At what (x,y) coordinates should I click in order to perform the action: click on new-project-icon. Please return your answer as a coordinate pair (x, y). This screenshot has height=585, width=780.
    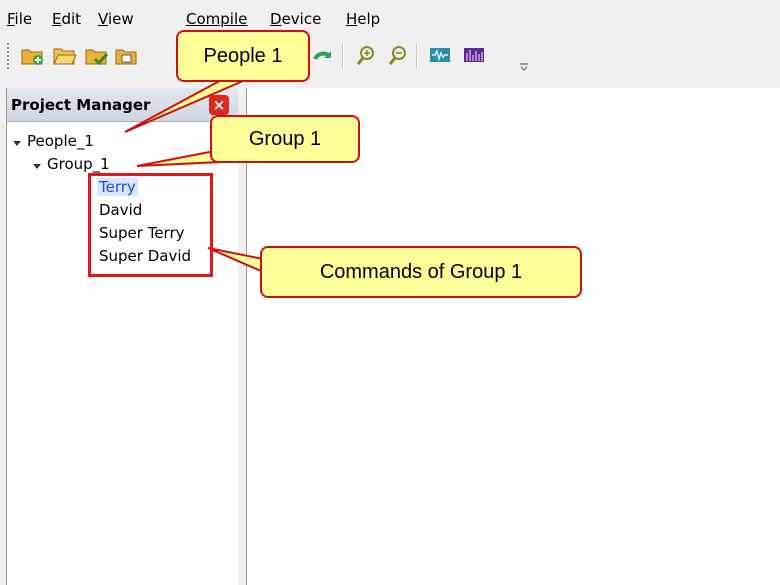
    Looking at the image, I should click on (32, 55).